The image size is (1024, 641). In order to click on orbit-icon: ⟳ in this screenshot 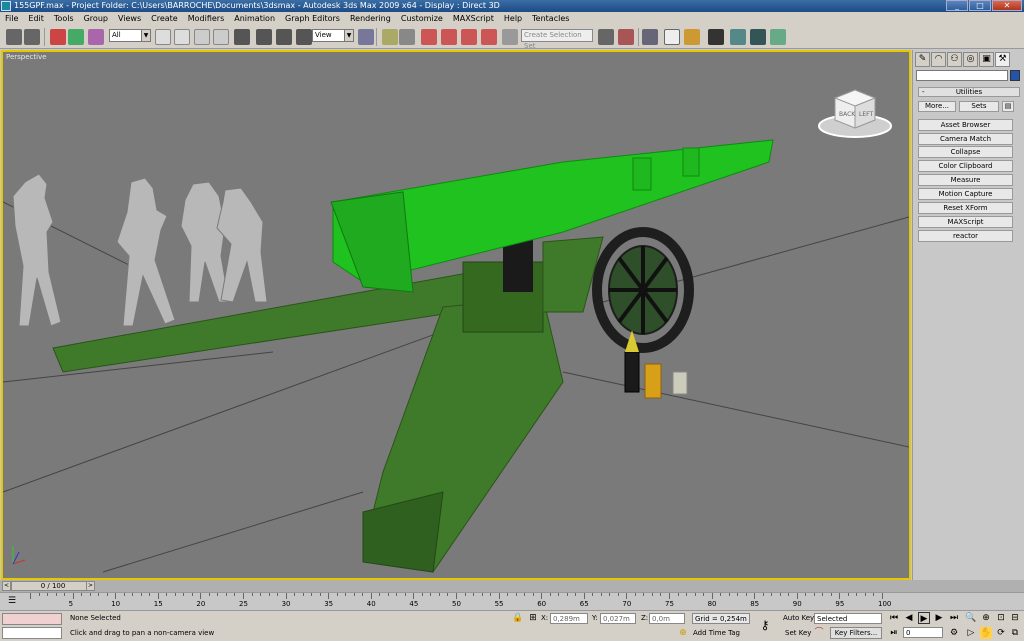, I will do `click(1001, 633)`.